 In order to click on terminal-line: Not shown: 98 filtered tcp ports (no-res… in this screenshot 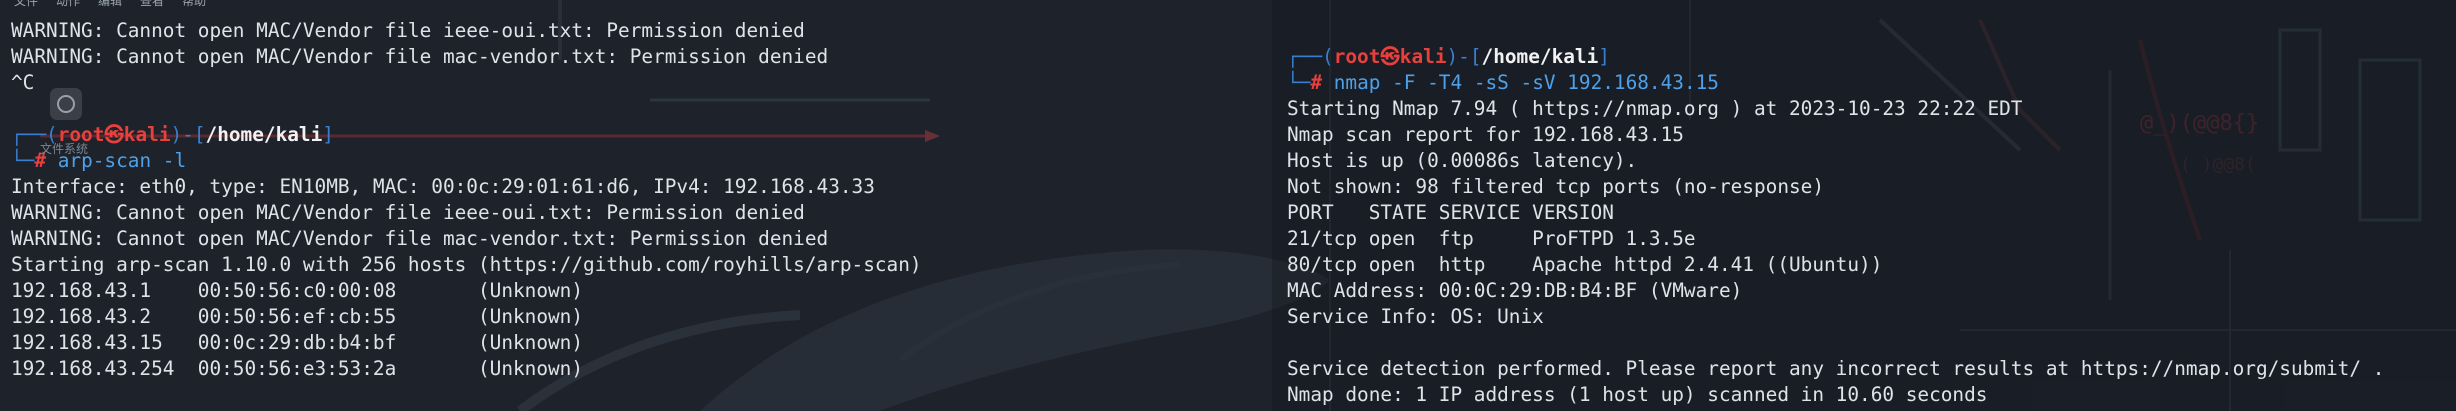, I will do `click(1556, 186)`.